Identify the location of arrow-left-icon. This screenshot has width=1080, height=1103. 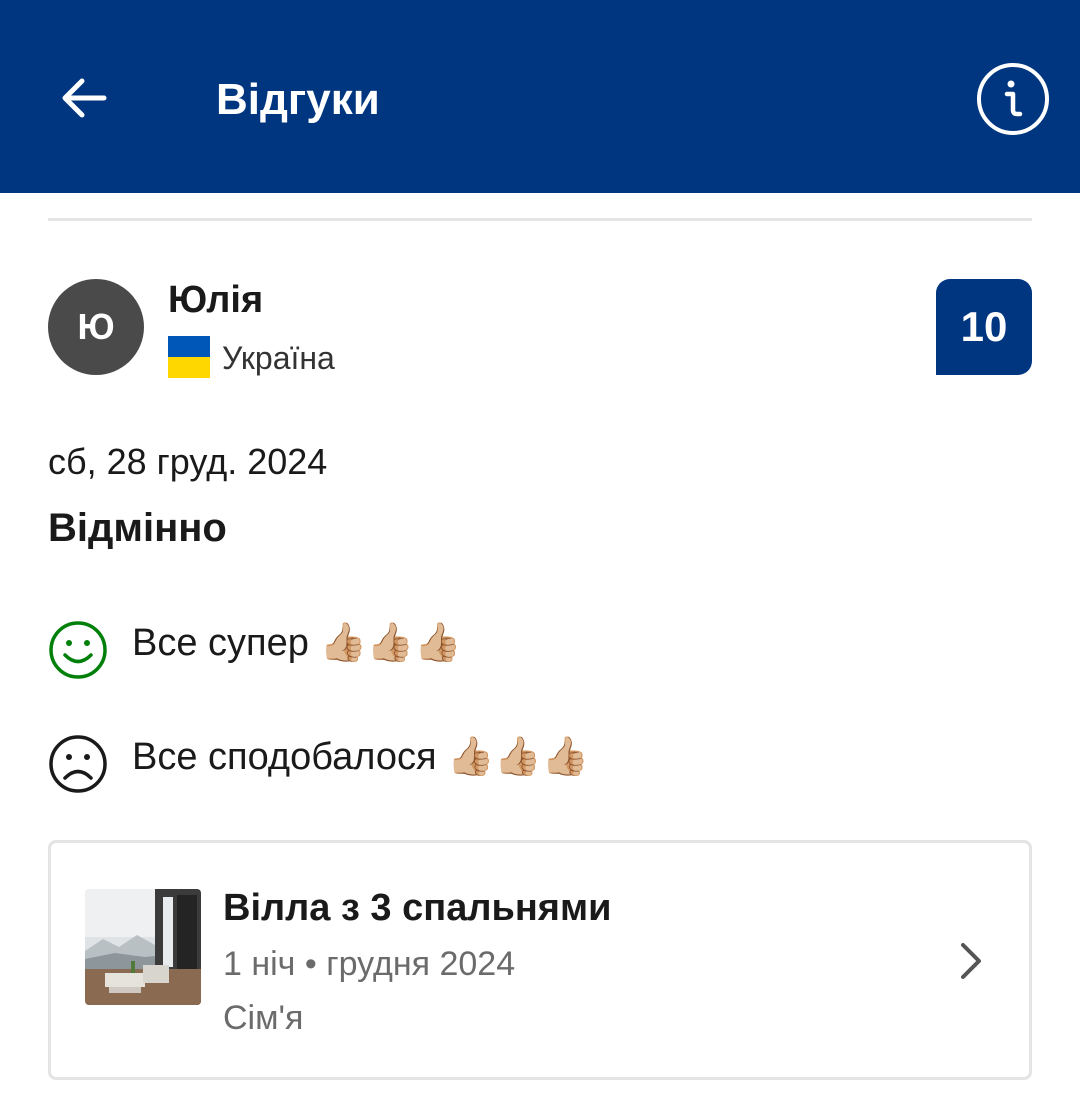
(84, 98).